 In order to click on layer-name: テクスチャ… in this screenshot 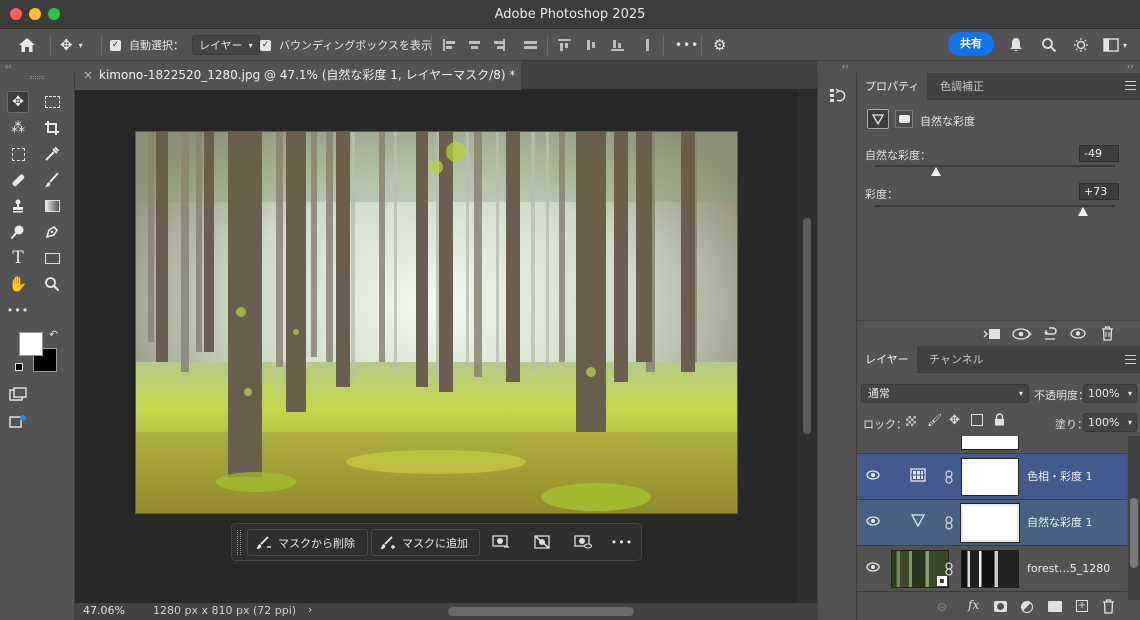, I will do `click(1060, 445)`.